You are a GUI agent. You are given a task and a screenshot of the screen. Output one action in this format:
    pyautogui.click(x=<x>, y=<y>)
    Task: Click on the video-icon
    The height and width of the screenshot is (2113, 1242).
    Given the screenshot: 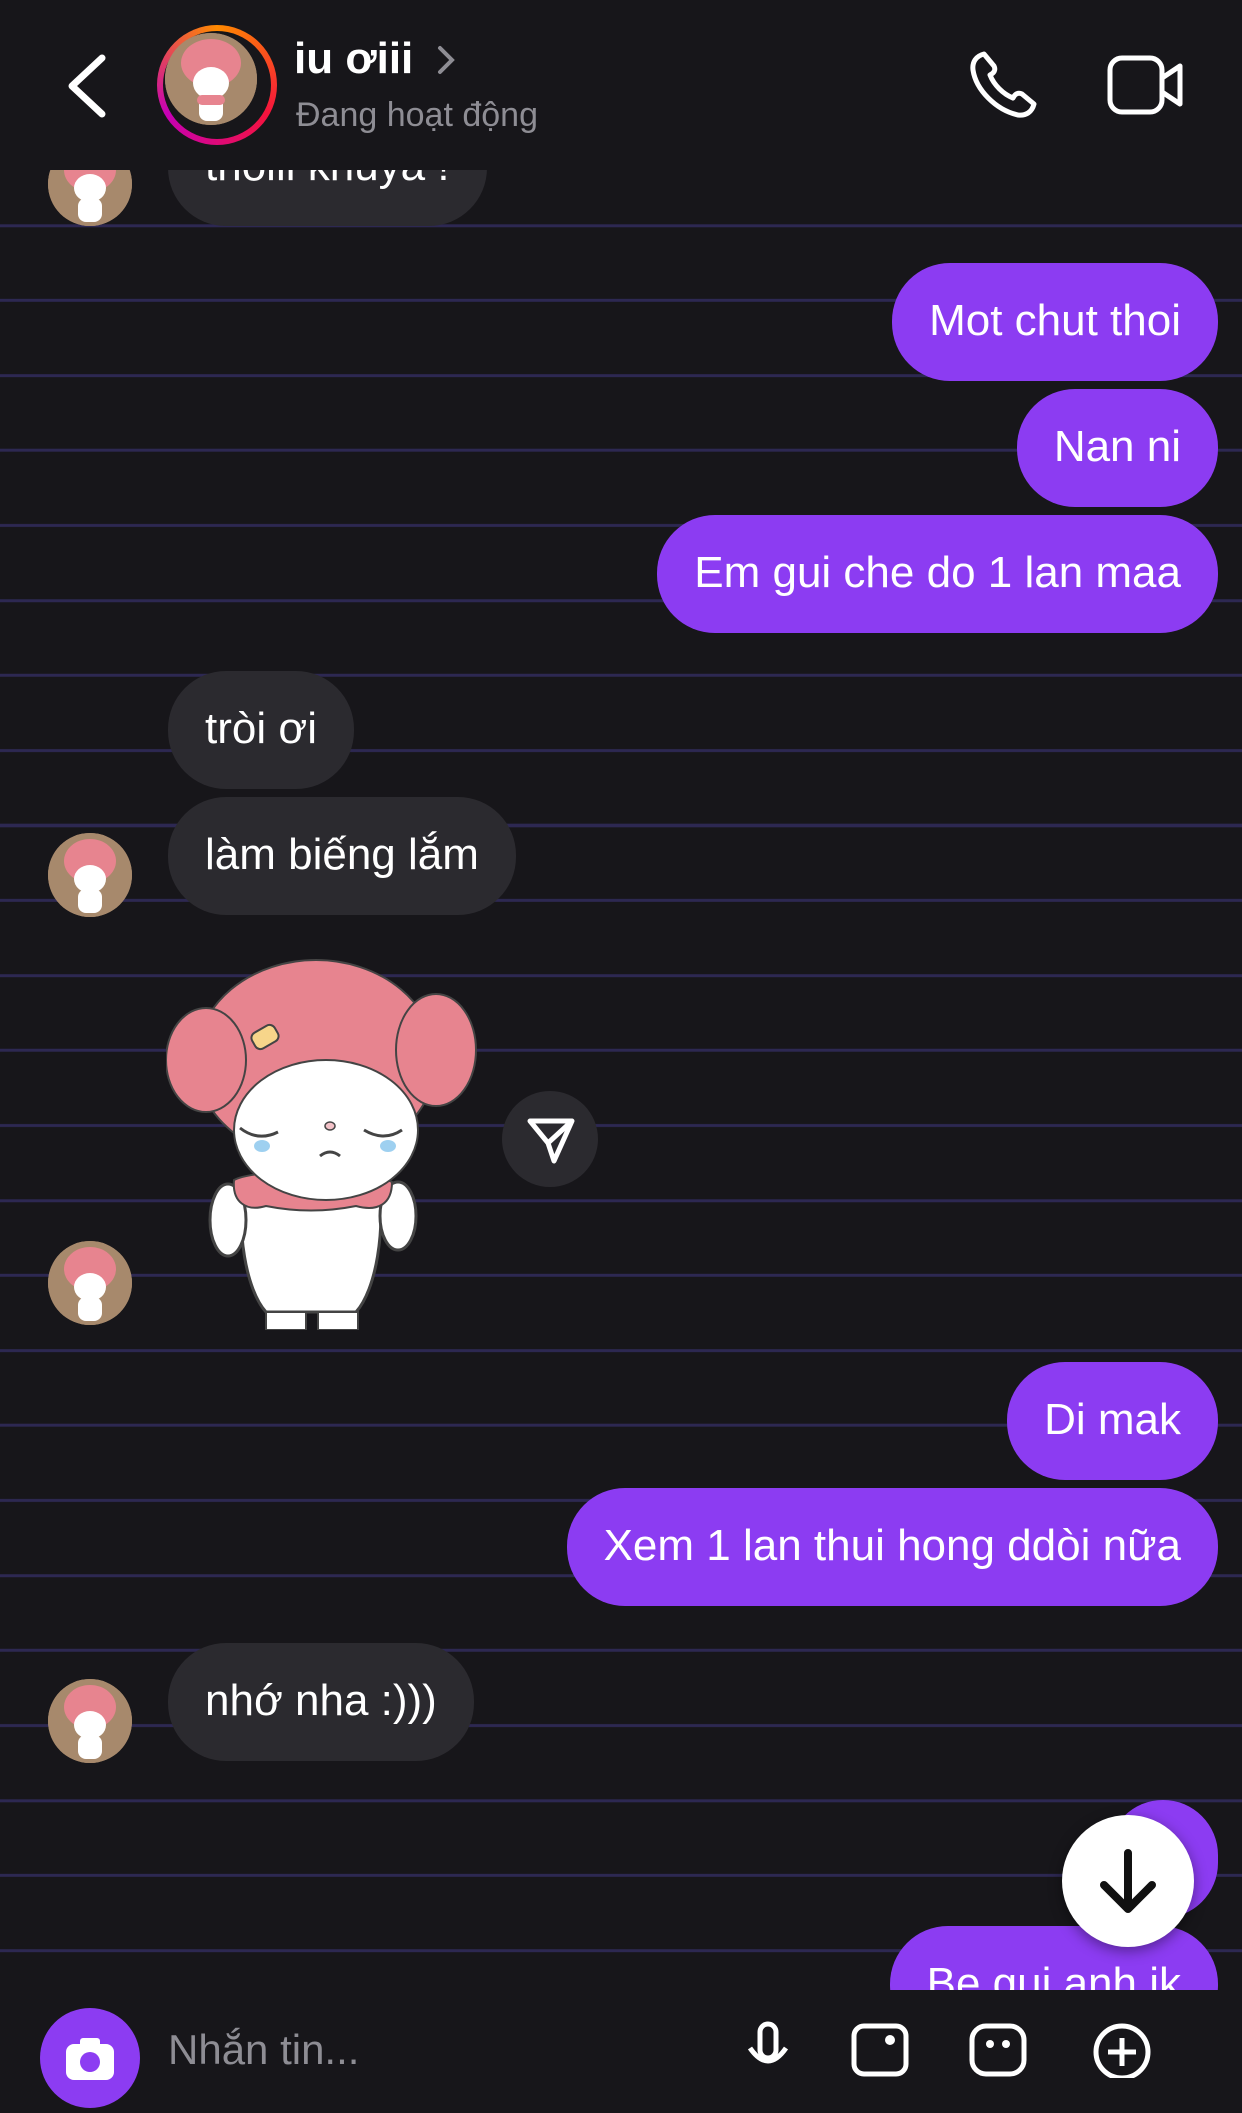 What is the action you would take?
    pyautogui.click(x=1145, y=85)
    